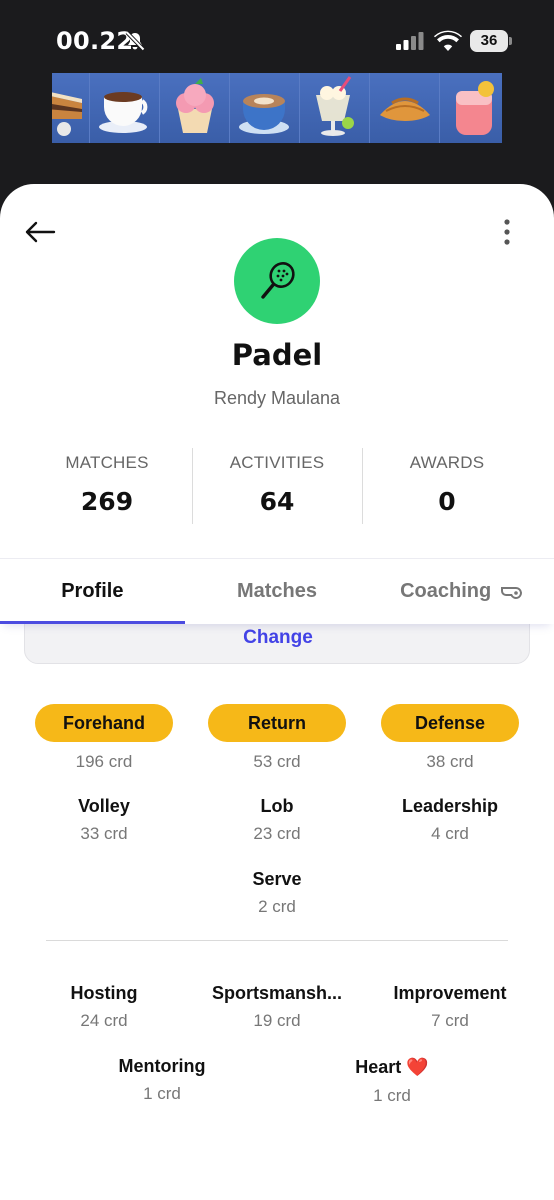 The width and height of the screenshot is (554, 1200). What do you see at coordinates (448, 40) in the screenshot?
I see `wifi-icon` at bounding box center [448, 40].